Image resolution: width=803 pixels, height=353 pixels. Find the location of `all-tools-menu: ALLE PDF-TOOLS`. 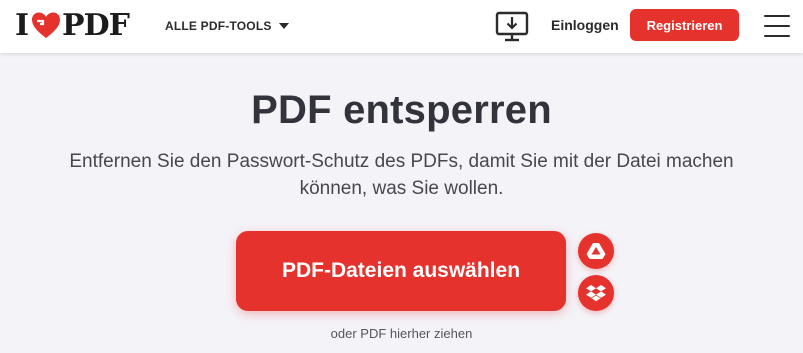

all-tools-menu: ALLE PDF-TOOLS is located at coordinates (227, 26).